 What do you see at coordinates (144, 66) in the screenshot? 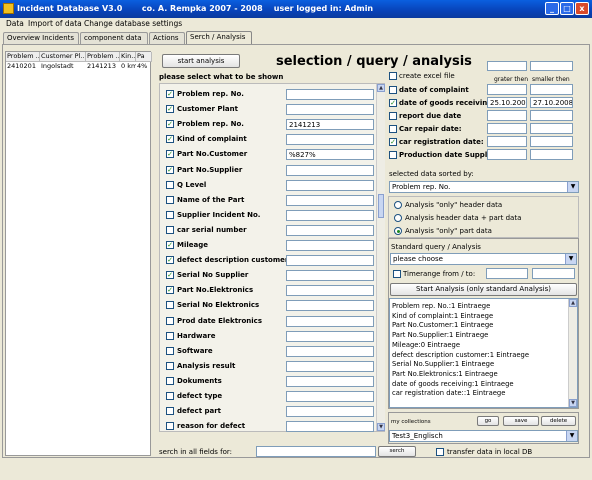
I see `table-cell: 4%` at bounding box center [144, 66].